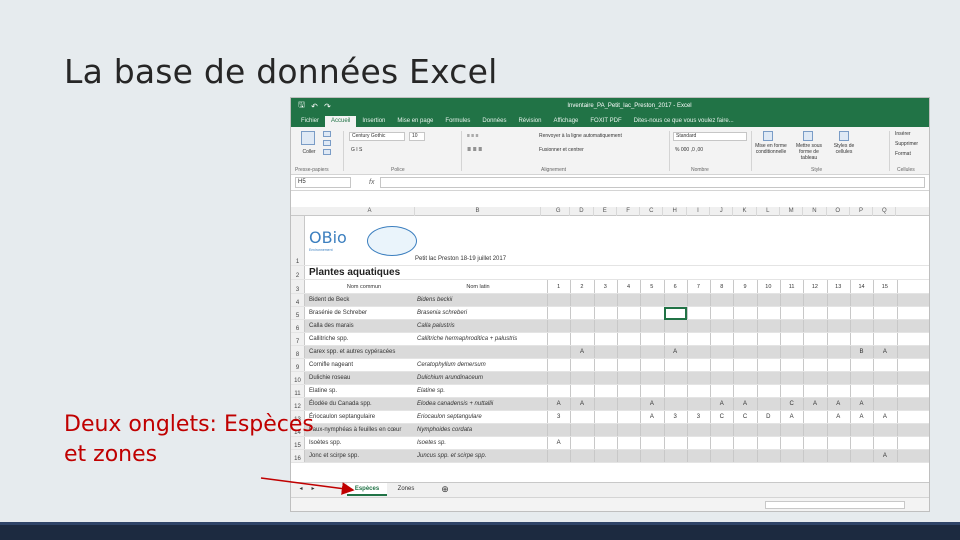  Describe the element at coordinates (792, 211) in the screenshot. I see `column-header: M` at that location.